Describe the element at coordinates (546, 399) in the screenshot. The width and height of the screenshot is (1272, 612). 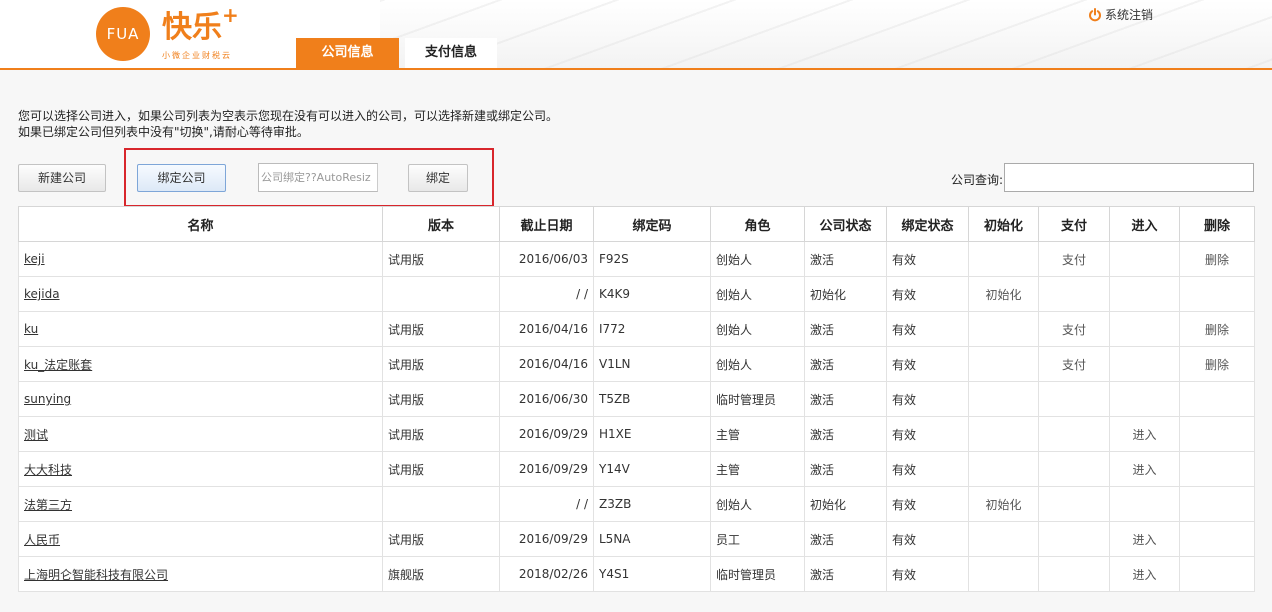
I see `cell-deadline: 2016/06/30` at that location.